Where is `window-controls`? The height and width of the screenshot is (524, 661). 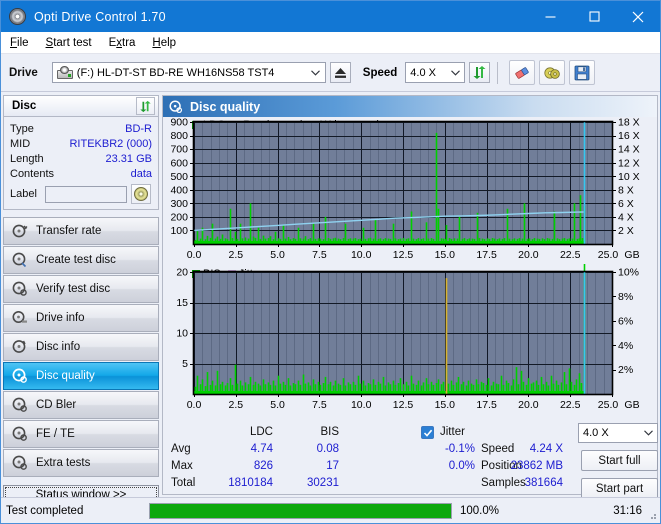
window-controls is located at coordinates (594, 16).